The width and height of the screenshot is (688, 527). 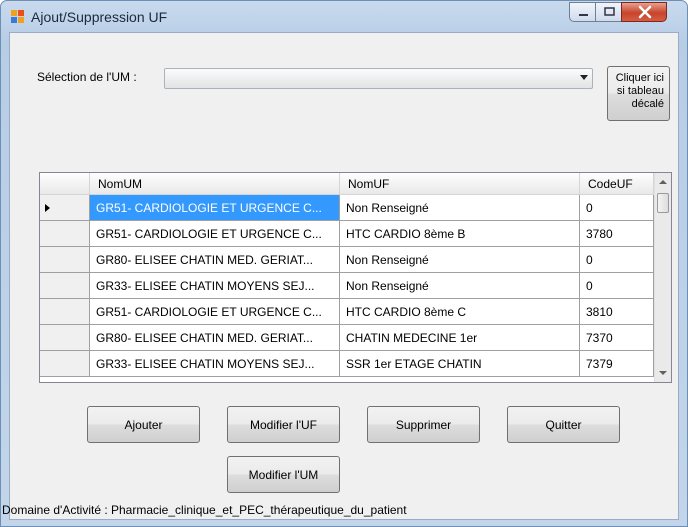 I want to click on app-icon, so click(x=17, y=16).